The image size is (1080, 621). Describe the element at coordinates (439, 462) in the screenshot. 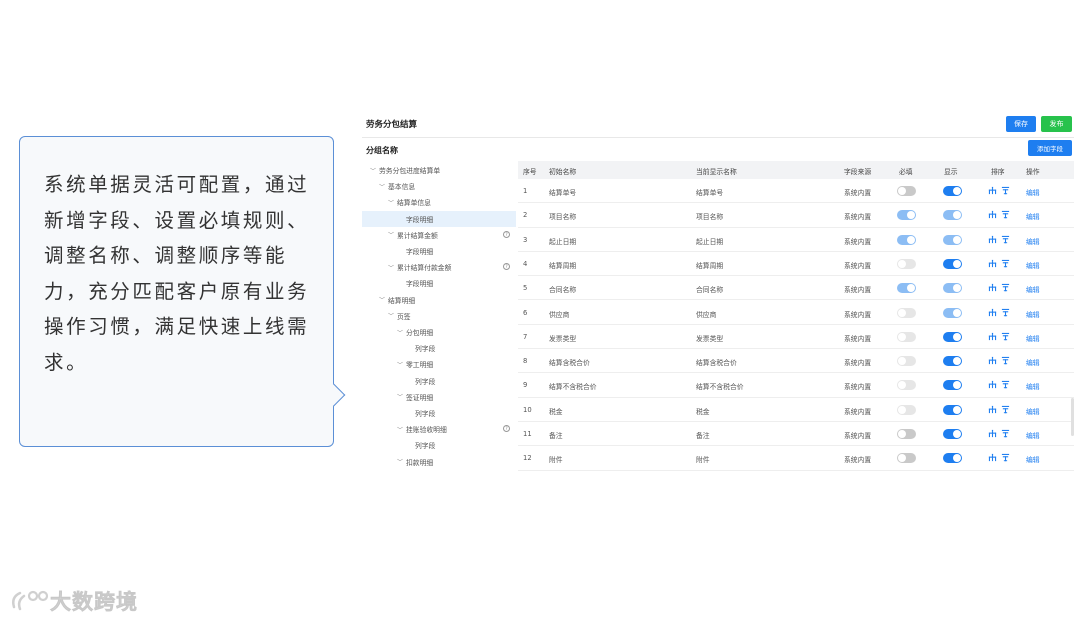

I see `tree-item: ﹀ 扣款明细` at that location.